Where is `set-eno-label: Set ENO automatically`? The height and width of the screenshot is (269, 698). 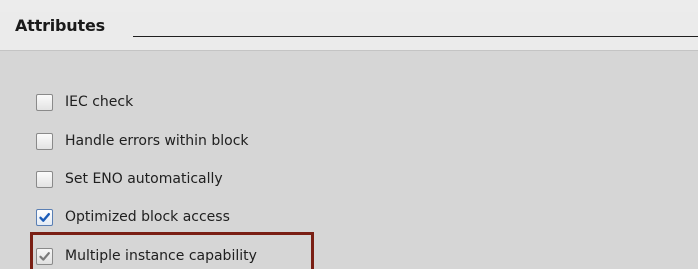
set-eno-label: Set ENO automatically is located at coordinates (144, 179).